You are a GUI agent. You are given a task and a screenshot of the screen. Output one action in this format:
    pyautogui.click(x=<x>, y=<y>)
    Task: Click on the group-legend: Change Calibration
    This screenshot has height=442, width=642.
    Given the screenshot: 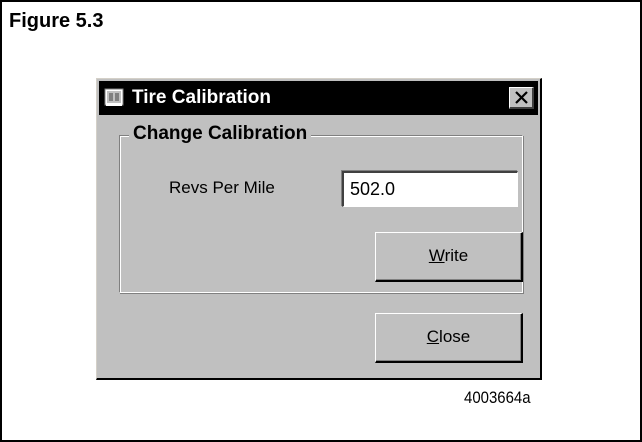 What is the action you would take?
    pyautogui.click(x=220, y=134)
    